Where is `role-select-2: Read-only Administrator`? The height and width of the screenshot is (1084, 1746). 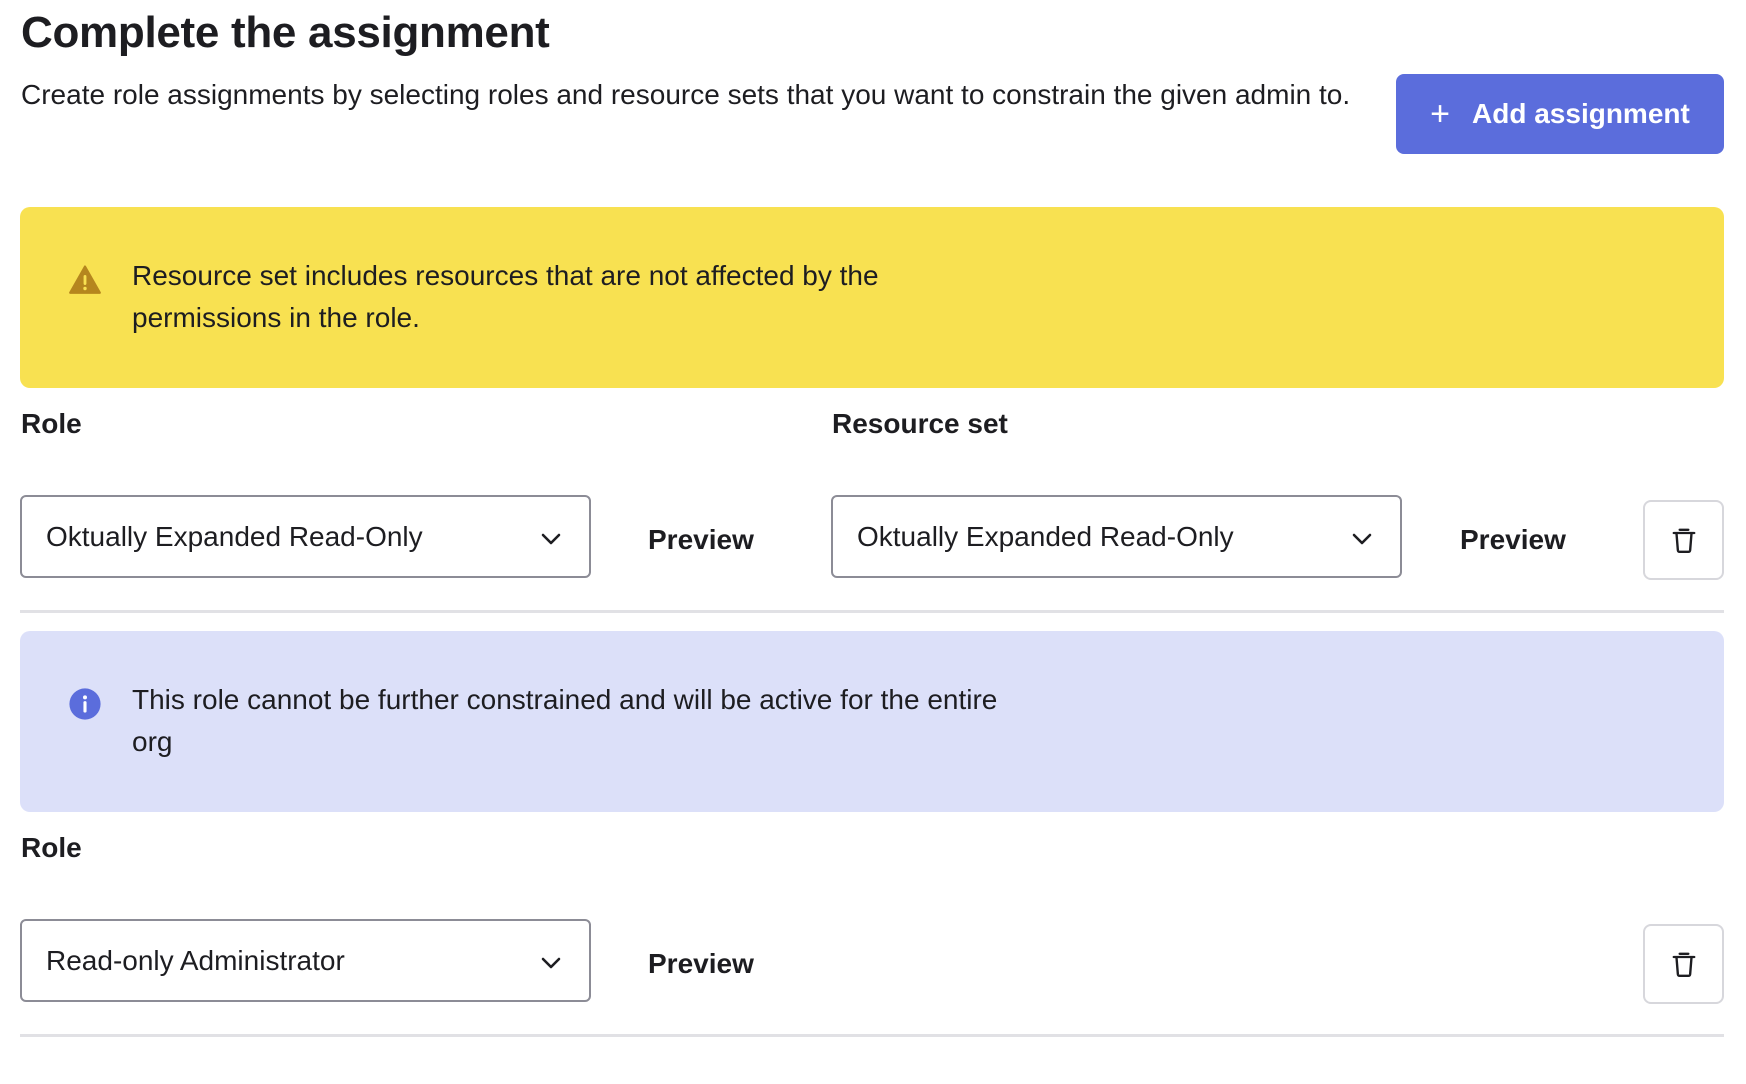 role-select-2: Read-only Administrator is located at coordinates (305, 960).